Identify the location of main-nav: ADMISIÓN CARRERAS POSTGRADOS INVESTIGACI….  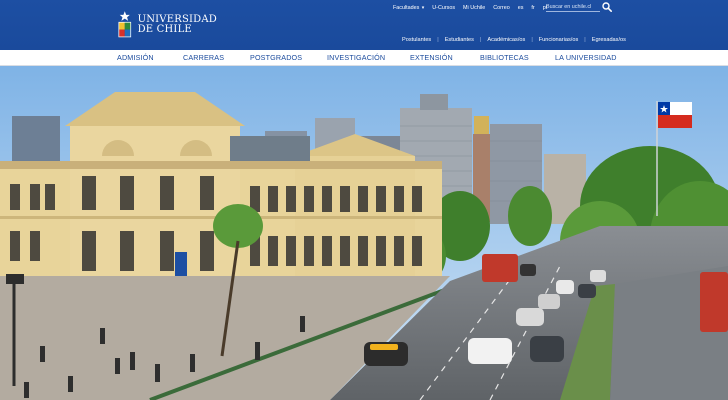
(364, 58).